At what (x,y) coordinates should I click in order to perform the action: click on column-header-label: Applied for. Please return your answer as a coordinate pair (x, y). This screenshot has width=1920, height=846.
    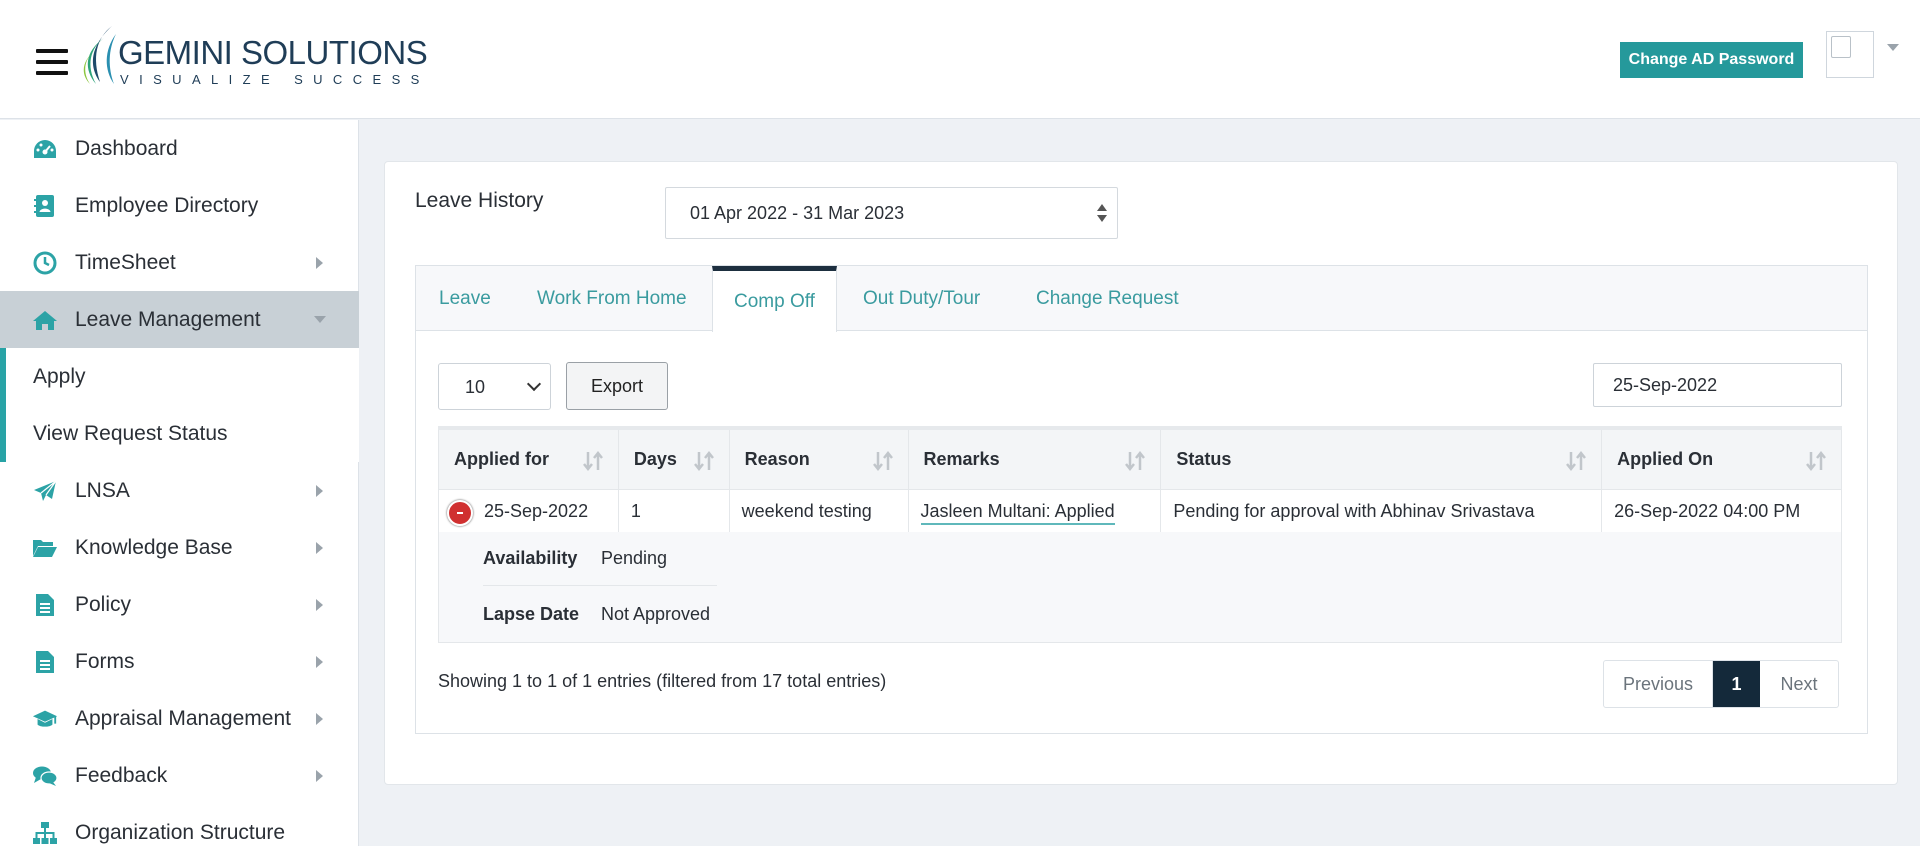
    Looking at the image, I should click on (501, 458).